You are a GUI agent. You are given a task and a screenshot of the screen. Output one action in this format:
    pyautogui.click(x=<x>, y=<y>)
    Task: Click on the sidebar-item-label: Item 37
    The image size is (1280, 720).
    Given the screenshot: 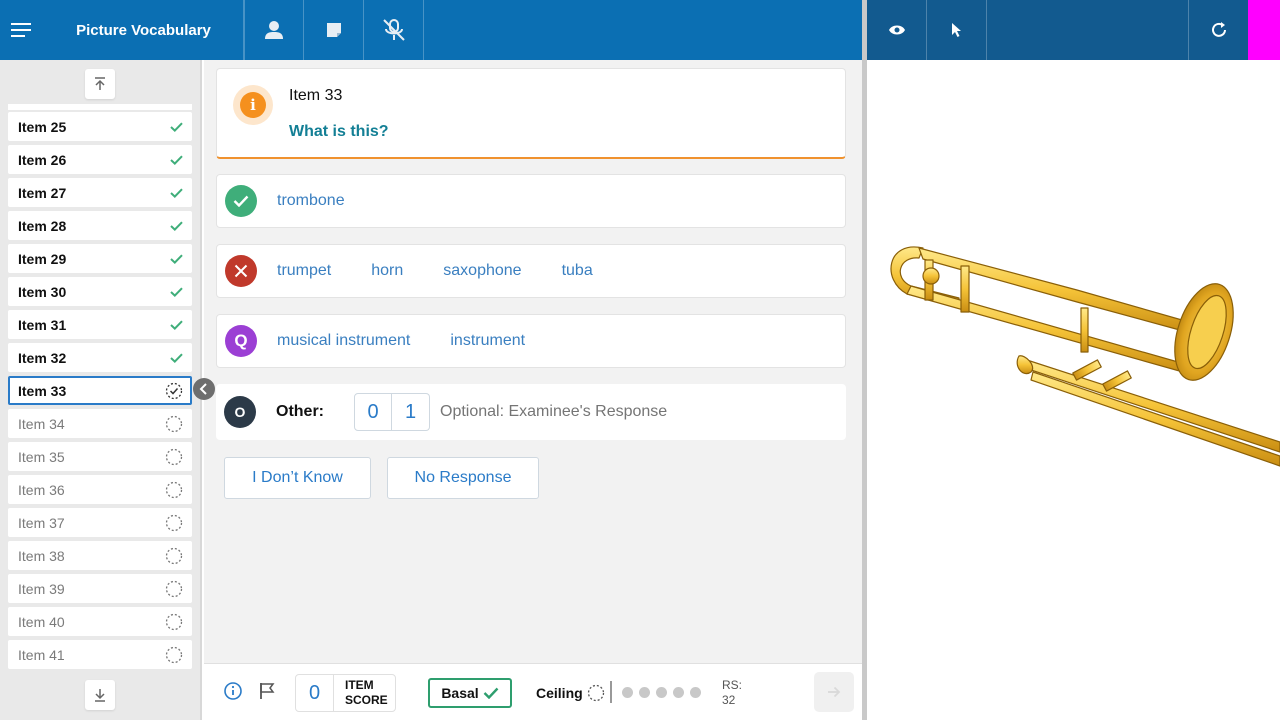 What is the action you would take?
    pyautogui.click(x=41, y=522)
    